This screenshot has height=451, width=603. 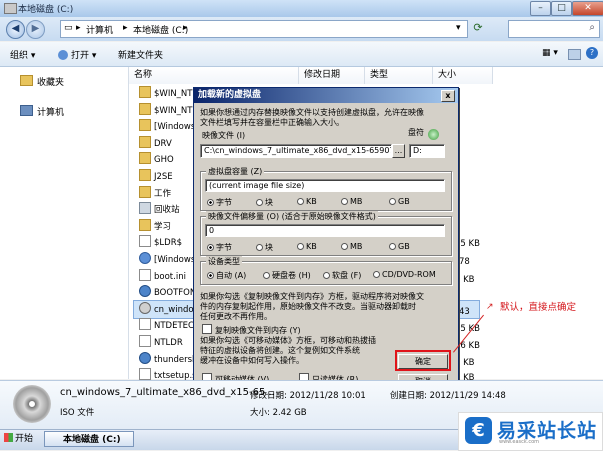 What do you see at coordinates (26, 80) in the screenshot?
I see `star-icon` at bounding box center [26, 80].